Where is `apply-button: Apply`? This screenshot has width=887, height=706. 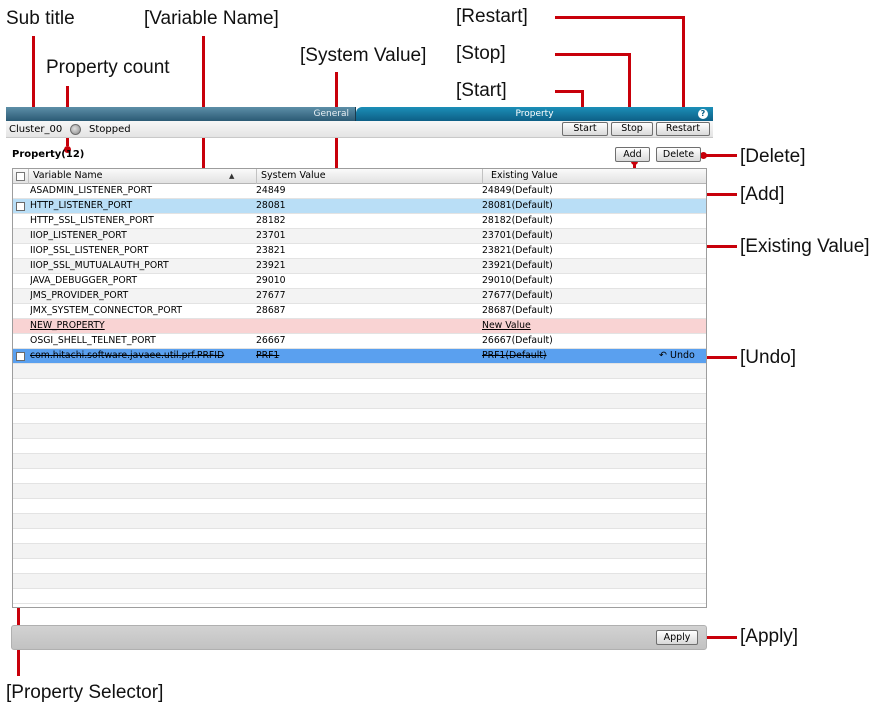 apply-button: Apply is located at coordinates (677, 637).